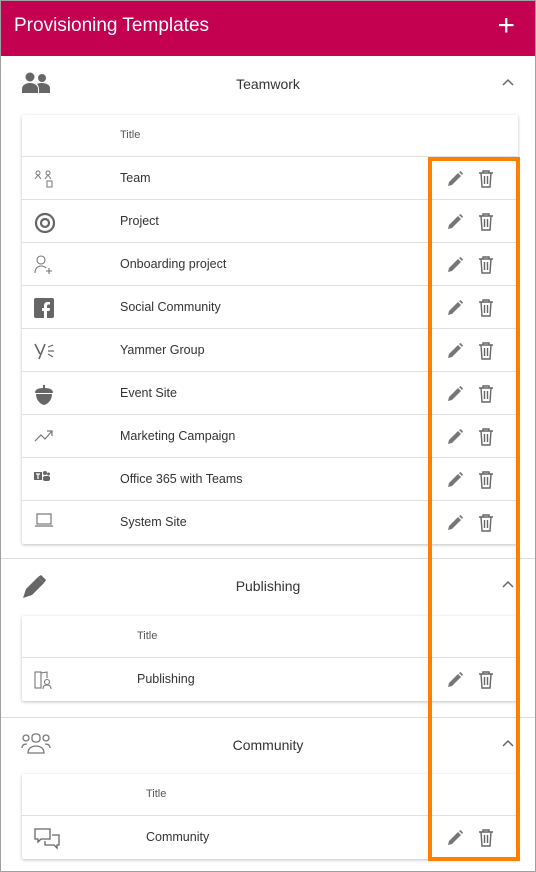 The image size is (536, 872). I want to click on section-community: Community, so click(268, 746).